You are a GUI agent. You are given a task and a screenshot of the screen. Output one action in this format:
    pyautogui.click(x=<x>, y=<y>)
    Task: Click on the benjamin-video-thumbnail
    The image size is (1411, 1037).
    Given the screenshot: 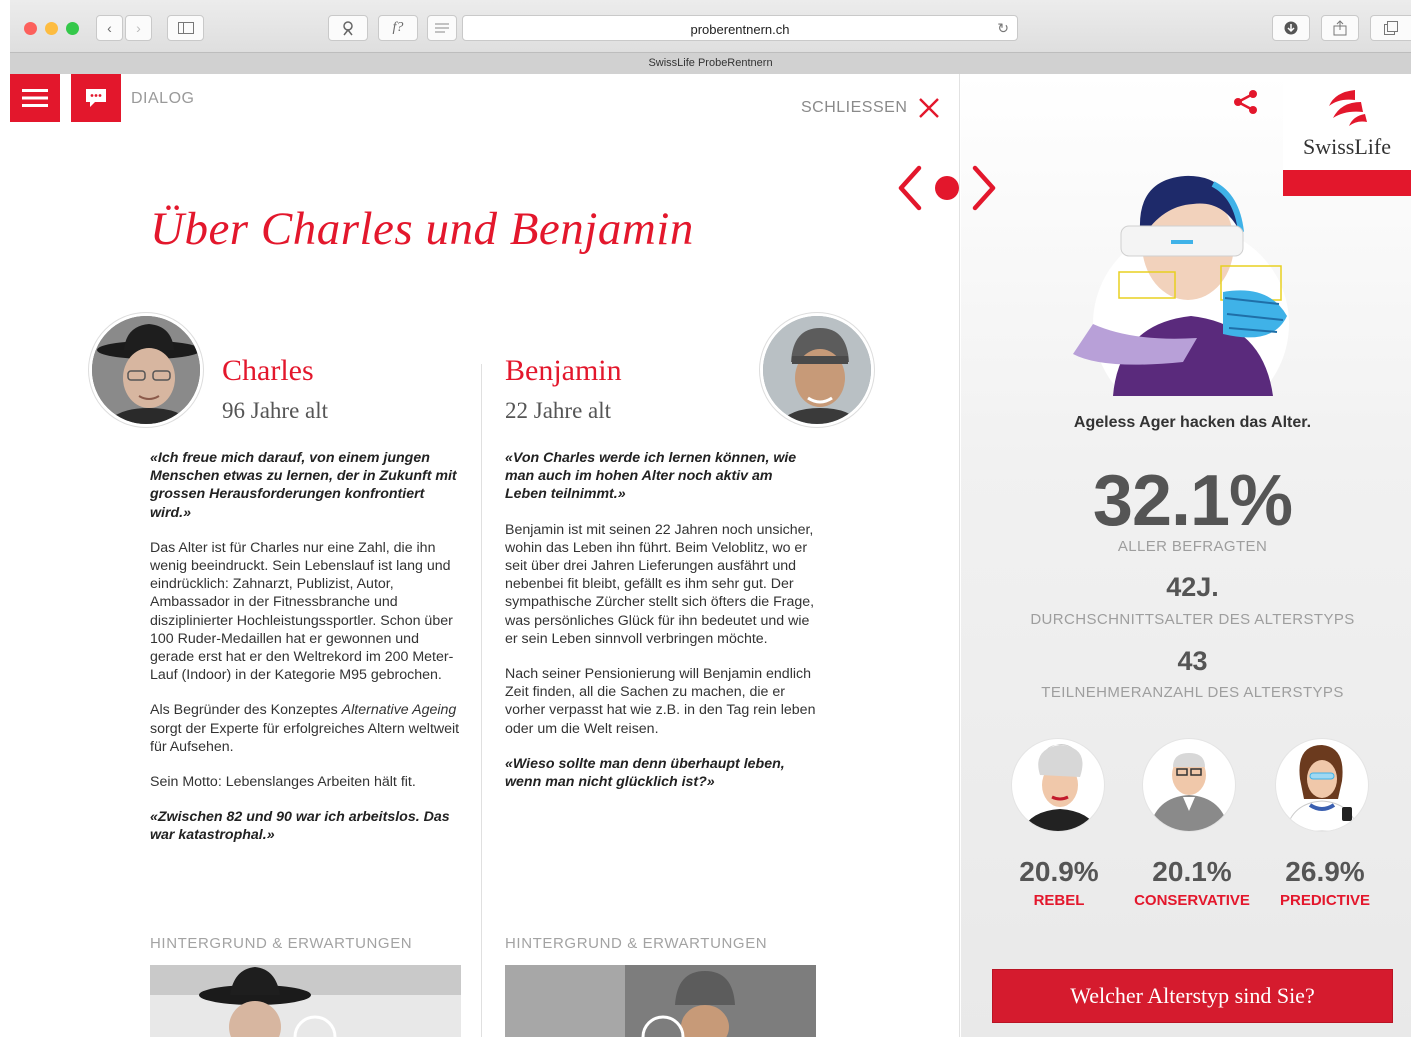 What is the action you would take?
    pyautogui.click(x=660, y=1001)
    